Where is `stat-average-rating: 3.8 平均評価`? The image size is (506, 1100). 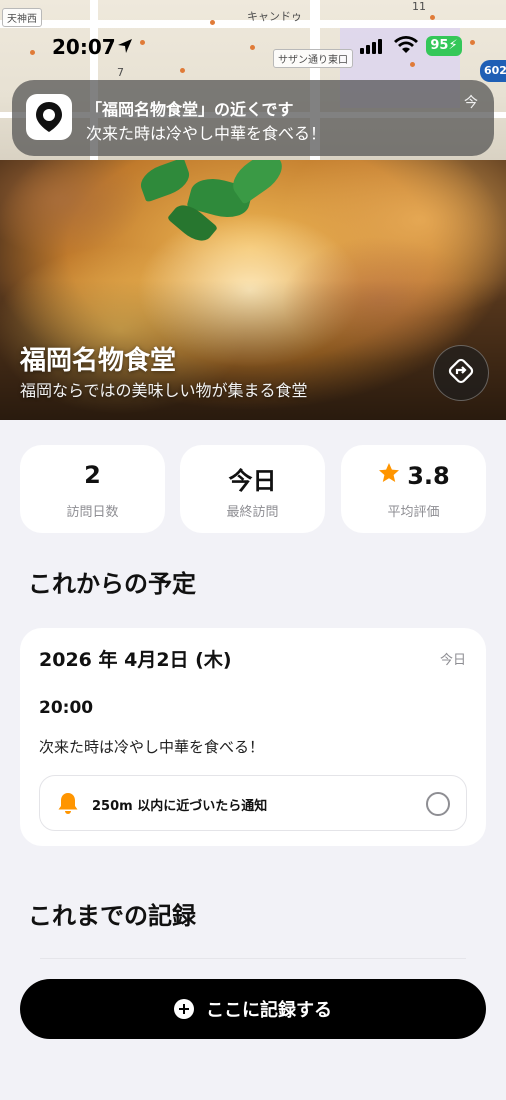
stat-average-rating: 3.8 平均評価 is located at coordinates (413, 489).